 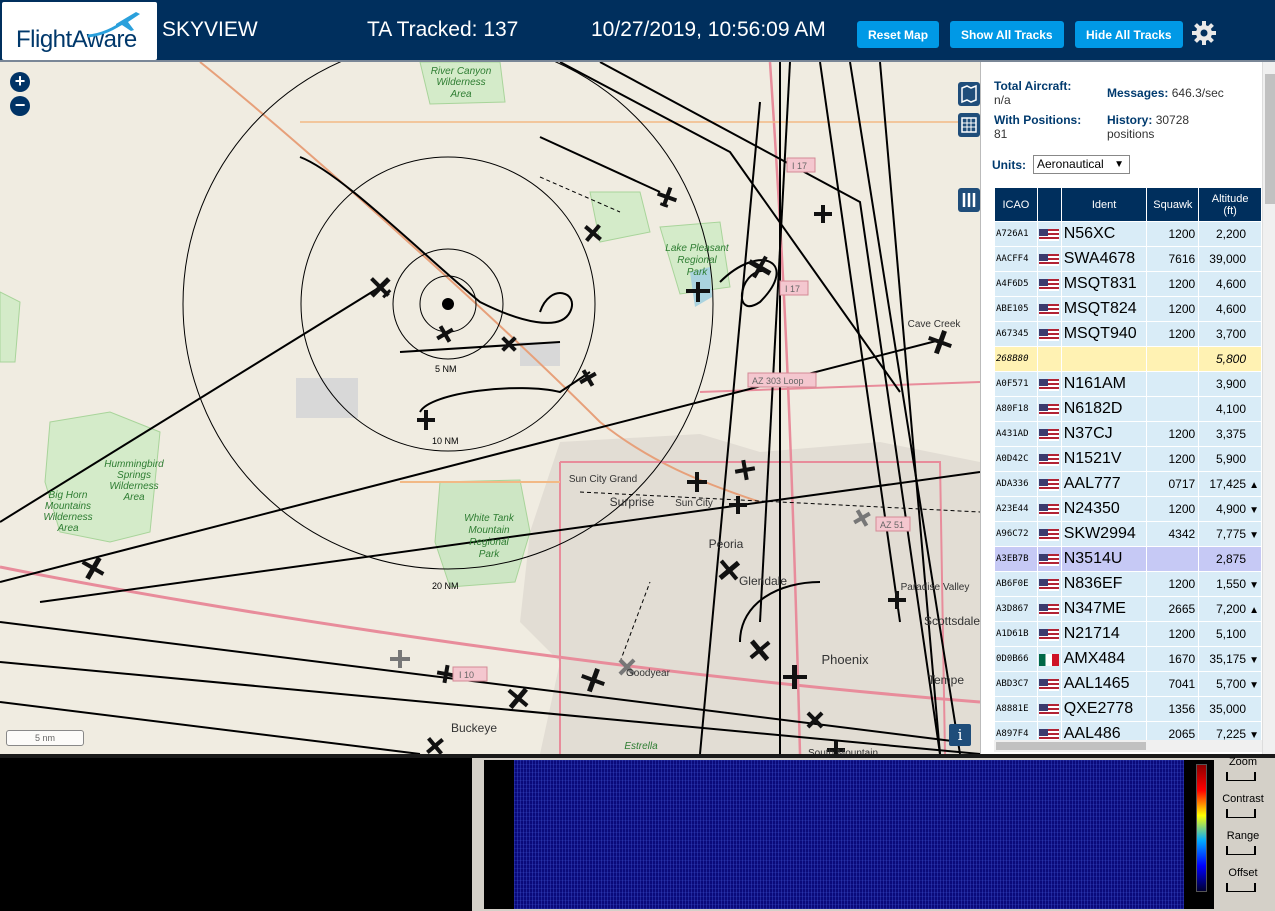 What do you see at coordinates (1128, 584) in the screenshot?
I see `table-row: AB6F0E N836EF 1200 1,550 ▼` at bounding box center [1128, 584].